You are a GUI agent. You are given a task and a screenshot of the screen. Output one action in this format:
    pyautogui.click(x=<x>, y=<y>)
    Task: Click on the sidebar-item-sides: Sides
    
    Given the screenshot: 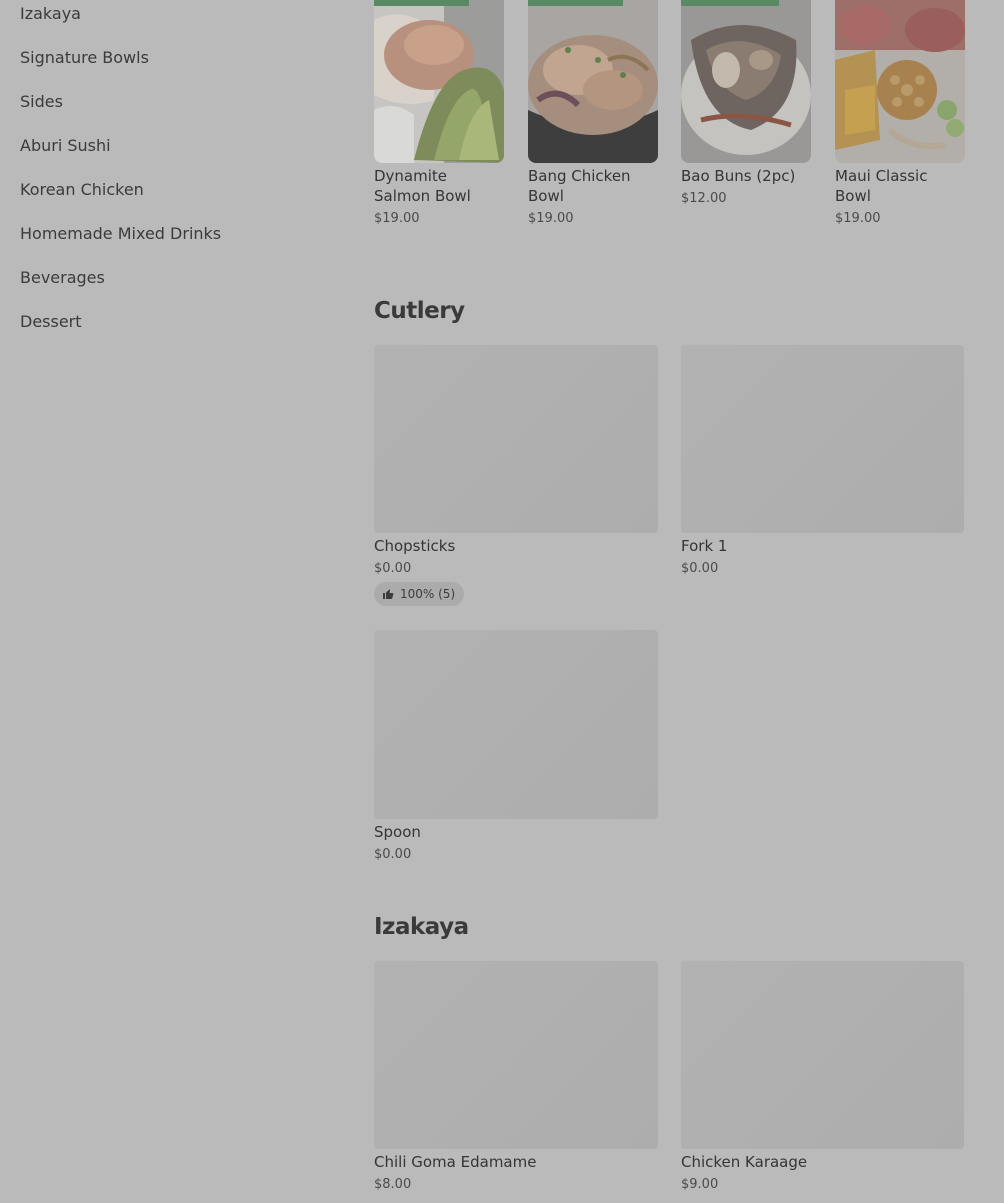 What is the action you would take?
    pyautogui.click(x=41, y=102)
    